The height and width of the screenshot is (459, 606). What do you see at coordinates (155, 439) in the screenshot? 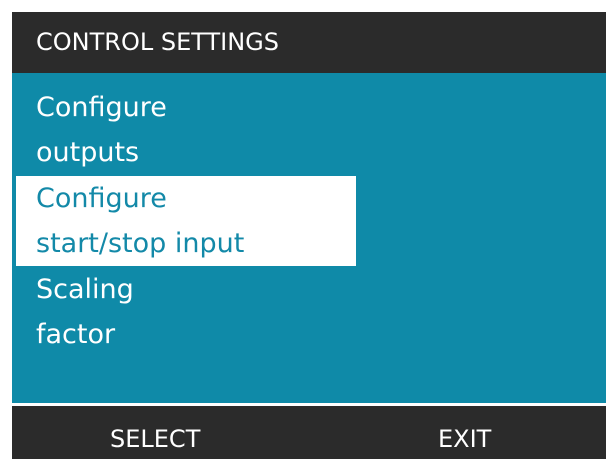
I see `select-softkey: SELECT` at bounding box center [155, 439].